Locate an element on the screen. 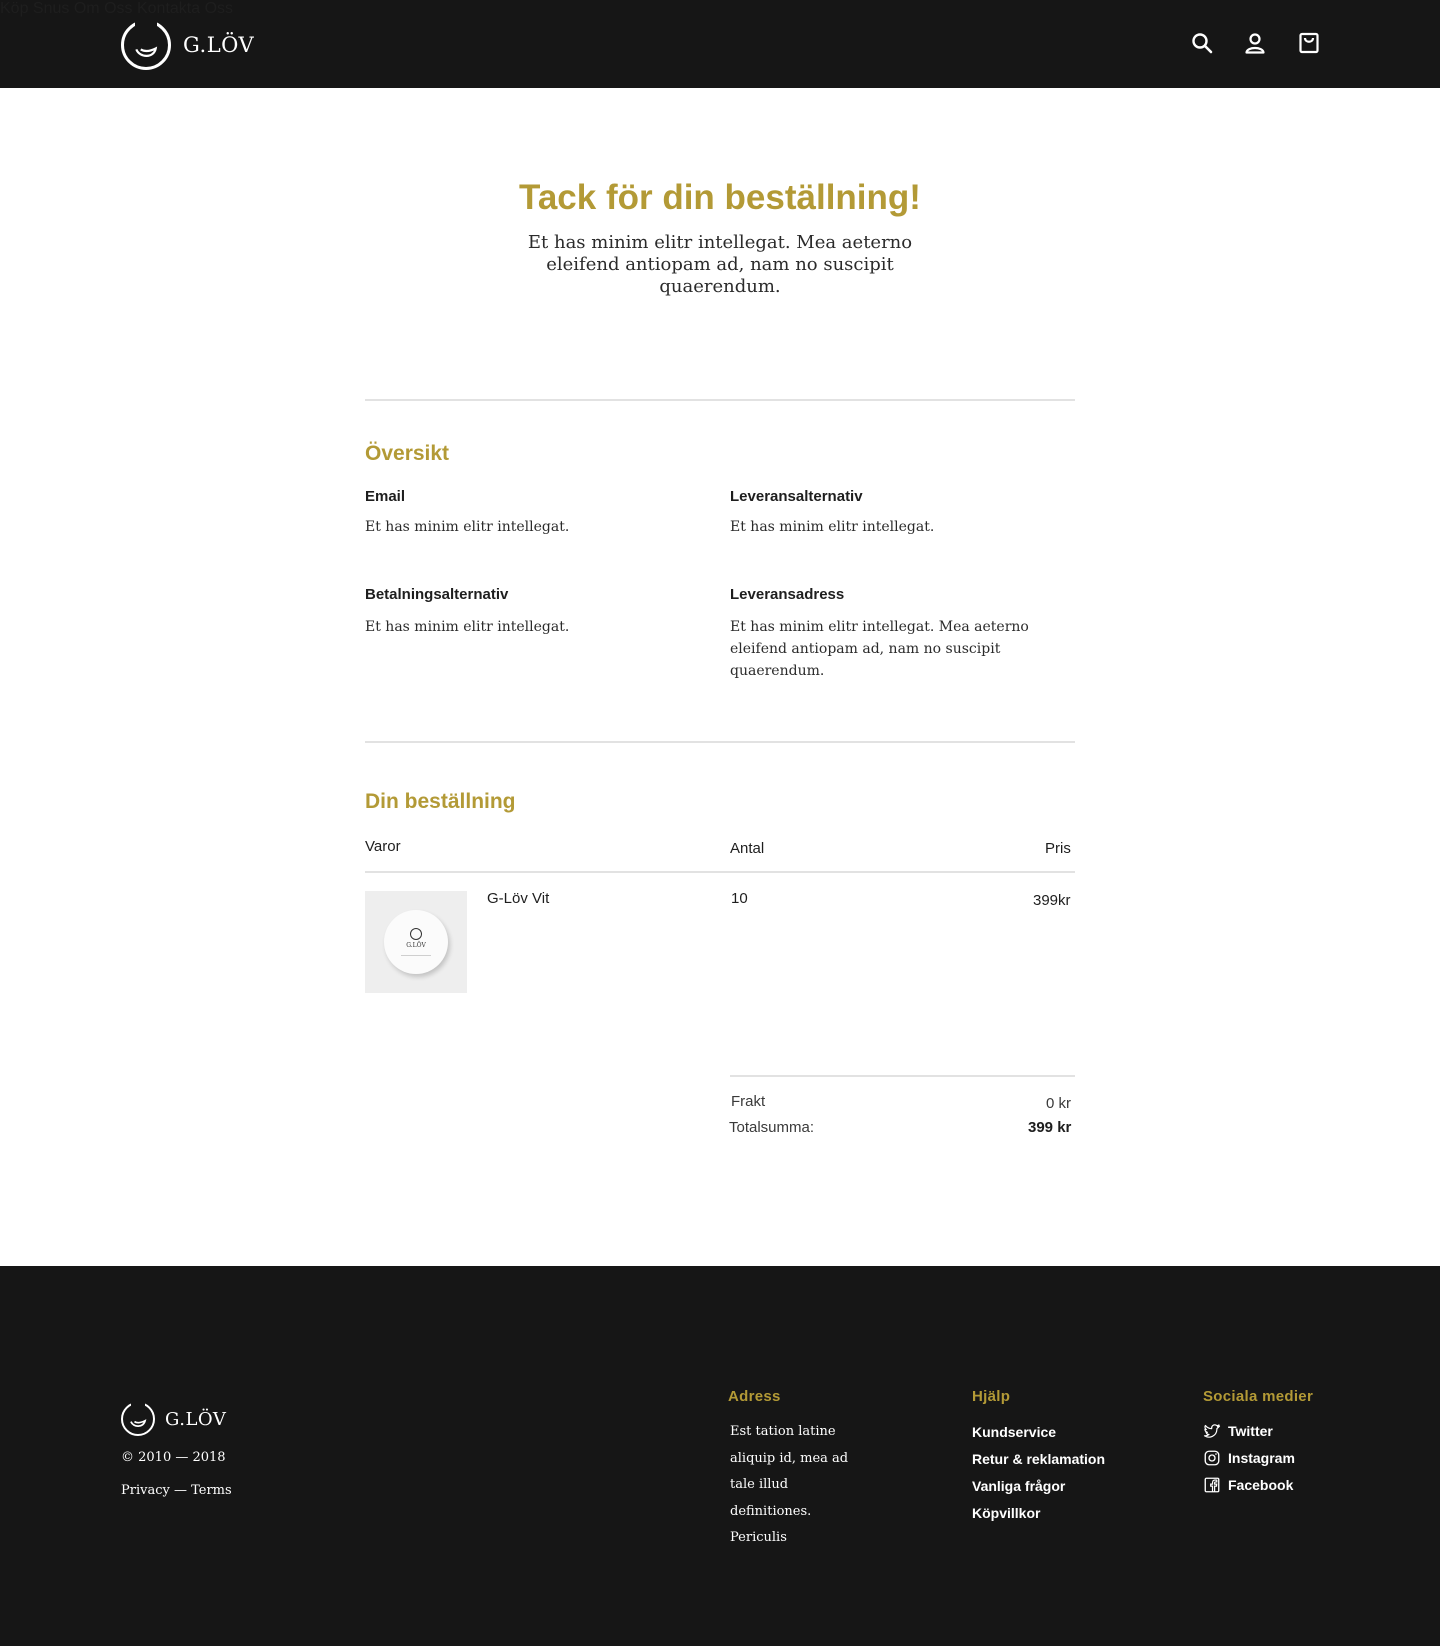 The image size is (1440, 1646). social-link-twitter: Twitter is located at coordinates (1238, 1431).